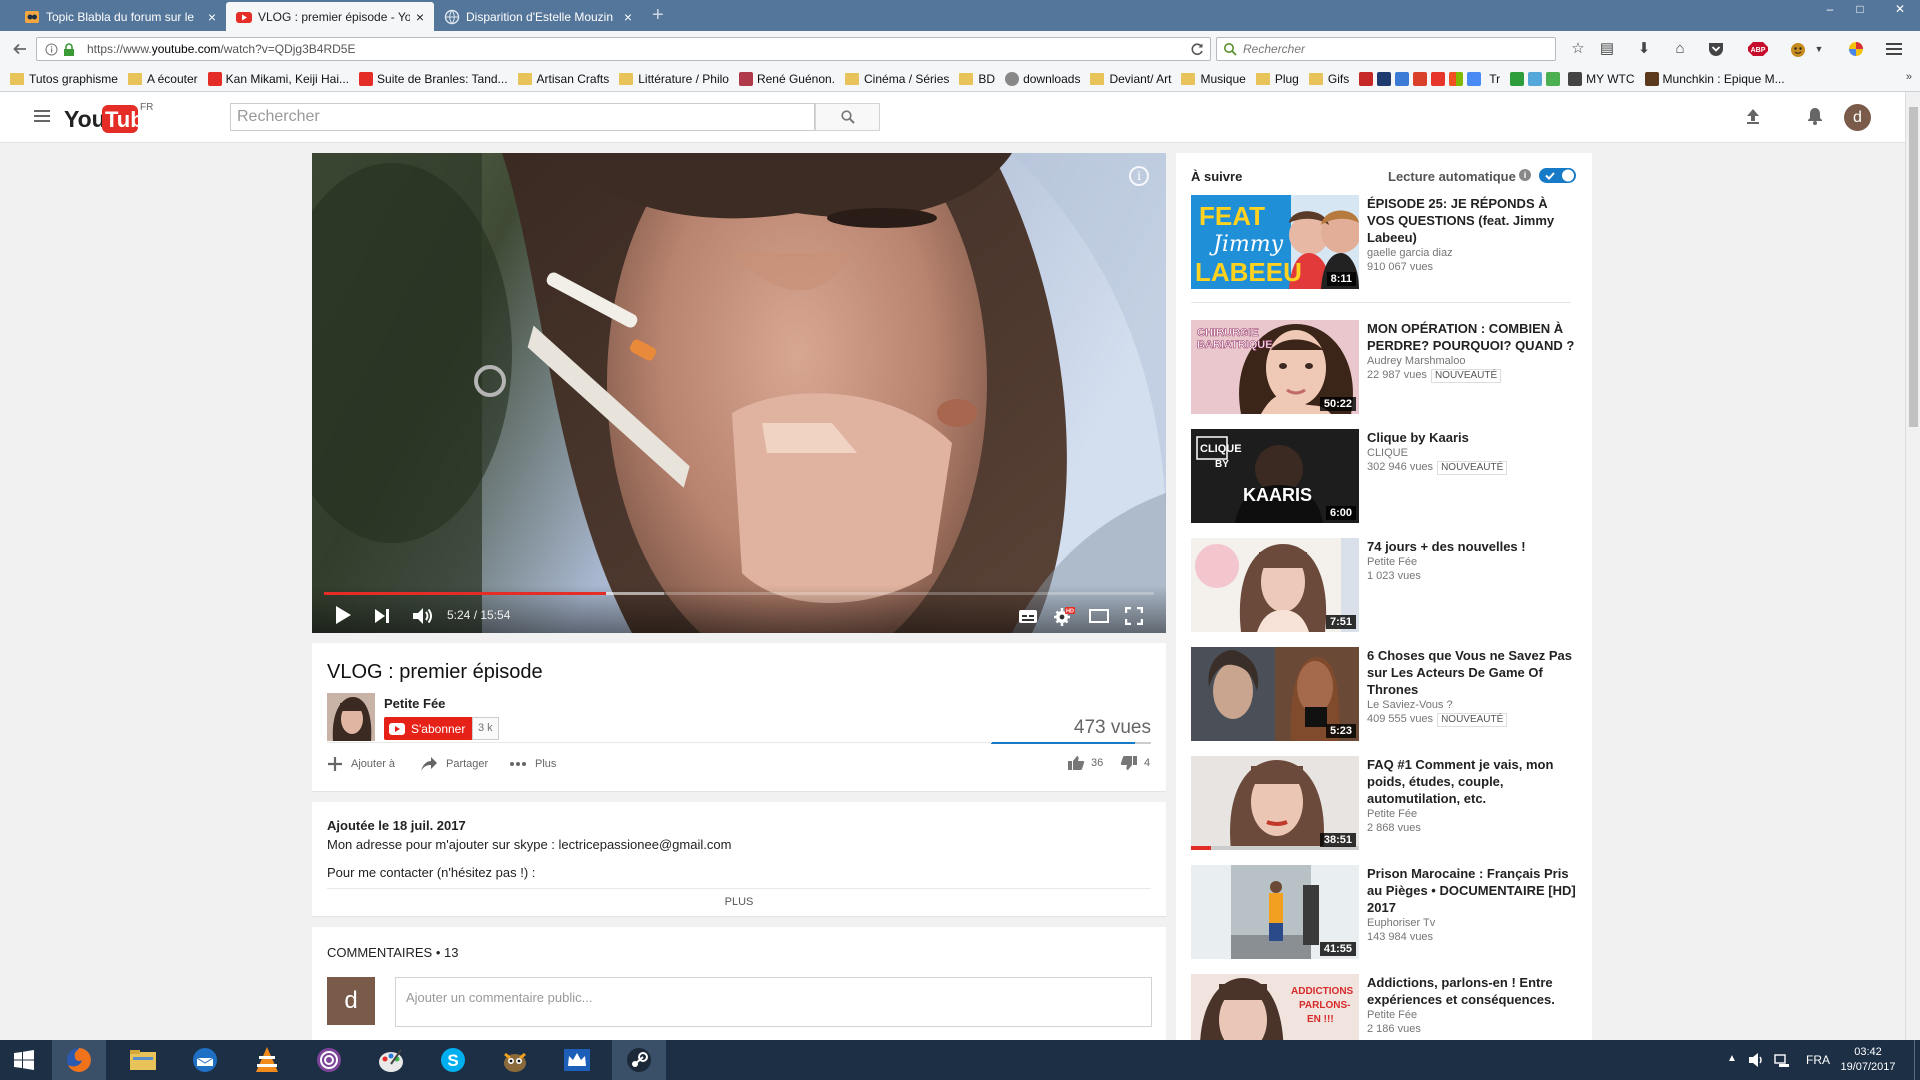 This screenshot has width=1920, height=1080. Describe the element at coordinates (330, 16) in the screenshot. I see `tab-vlog: VLOG : premier épisode - Yo ×` at that location.